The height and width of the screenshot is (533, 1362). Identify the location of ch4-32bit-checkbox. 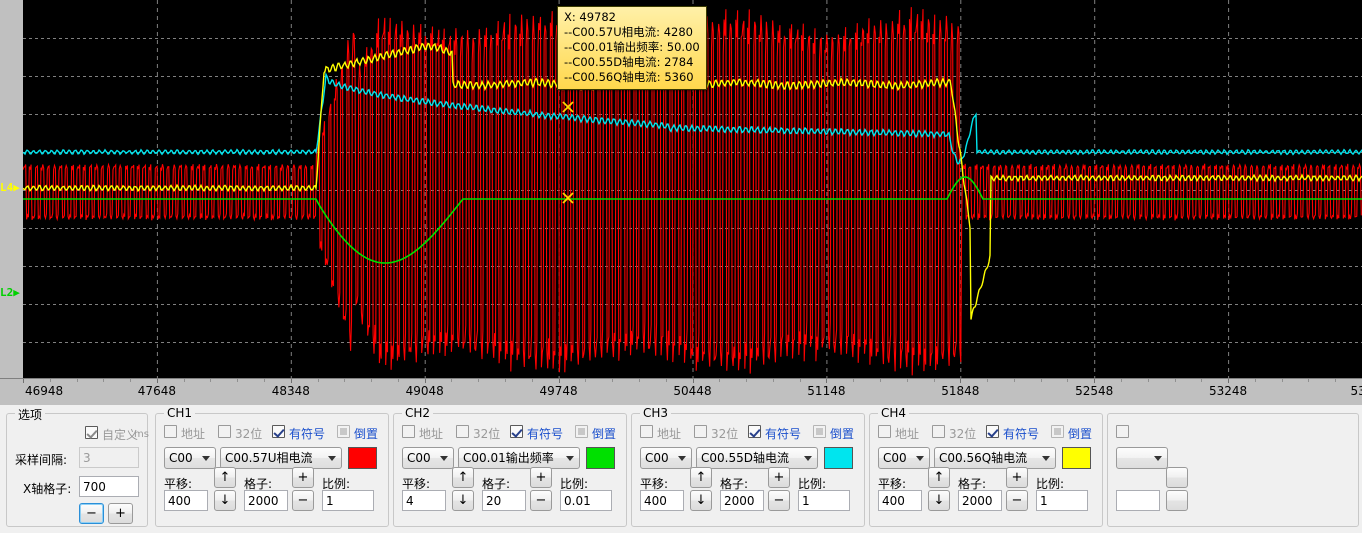
(938, 431).